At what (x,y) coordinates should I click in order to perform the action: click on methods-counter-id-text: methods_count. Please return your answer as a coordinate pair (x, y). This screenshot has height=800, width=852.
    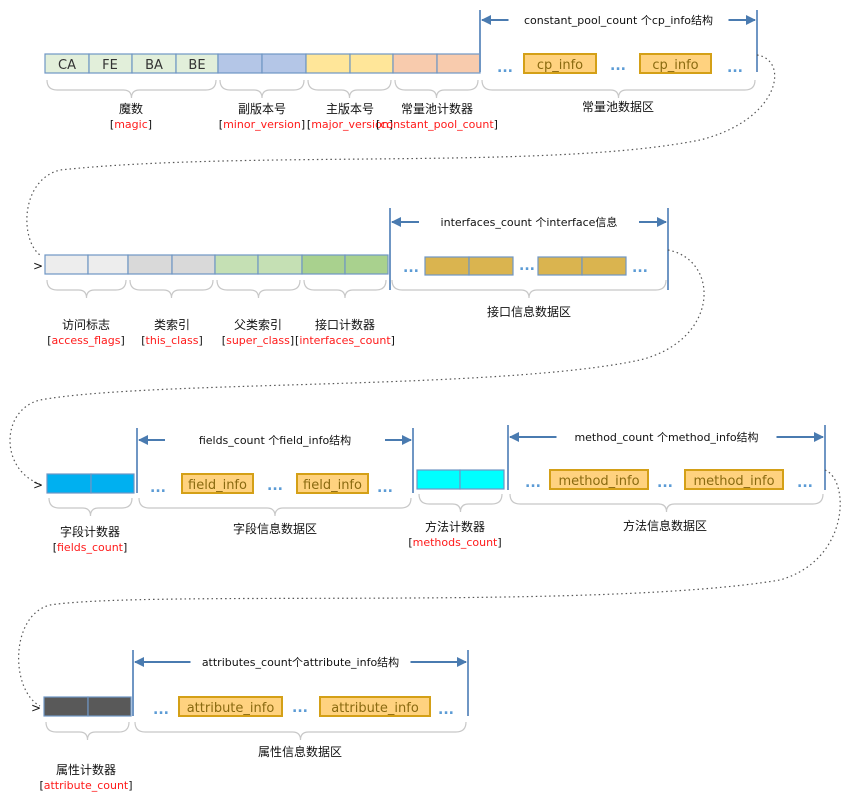
    Looking at the image, I should click on (455, 542).